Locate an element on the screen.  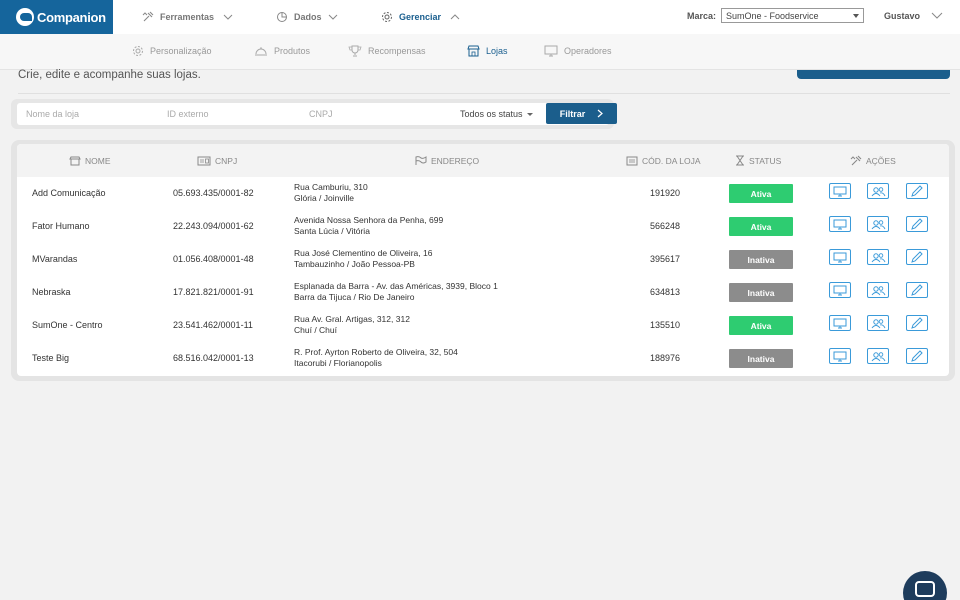
divider is located at coordinates (484, 93).